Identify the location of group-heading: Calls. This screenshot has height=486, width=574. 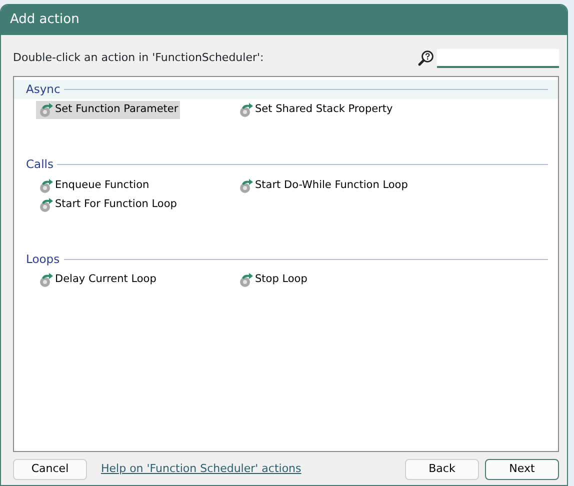
(40, 165).